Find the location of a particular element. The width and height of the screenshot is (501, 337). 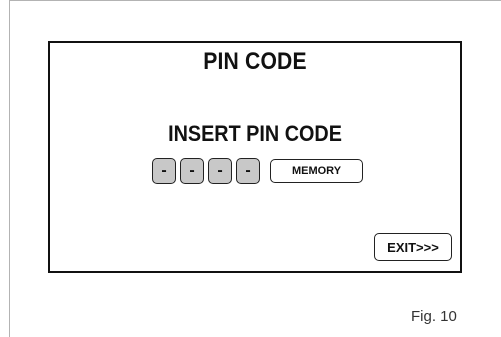

figure-frame-left is located at coordinates (9, 168).